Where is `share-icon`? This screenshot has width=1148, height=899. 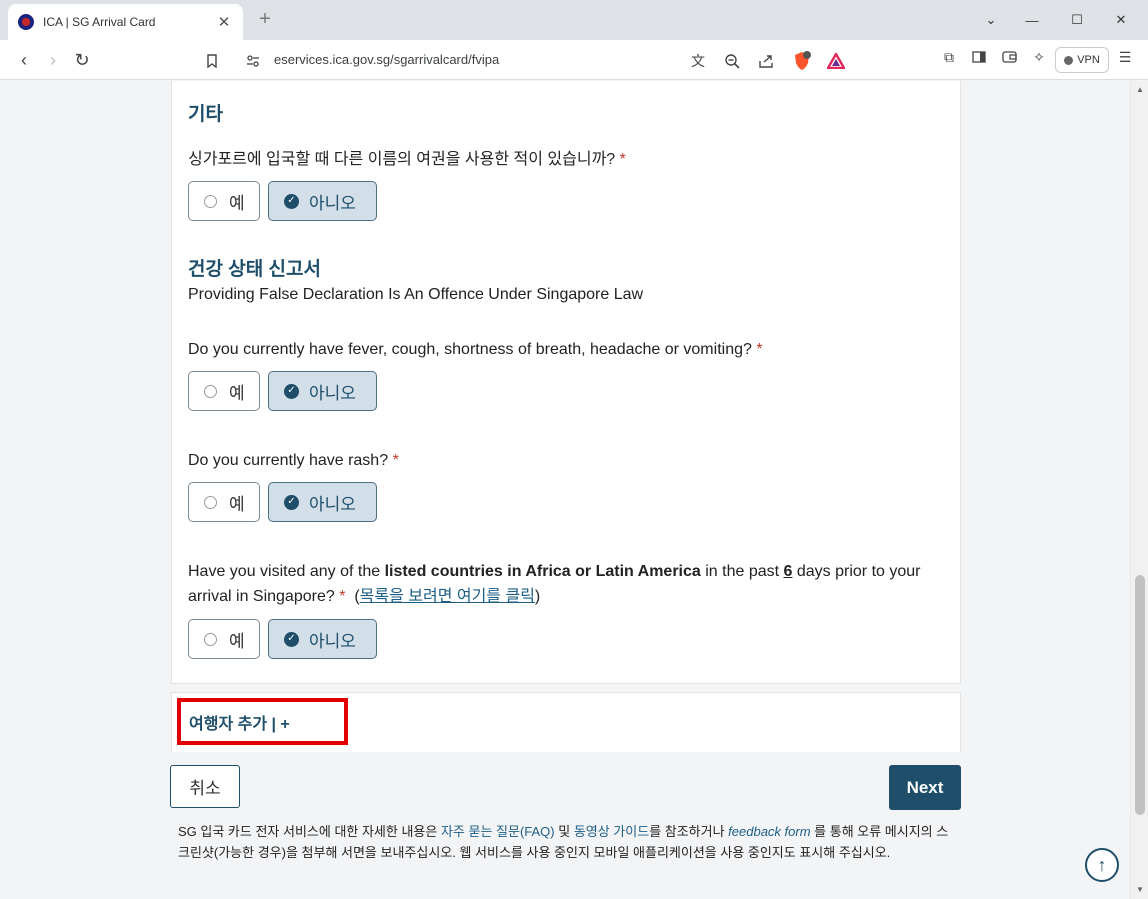
share-icon is located at coordinates (766, 61).